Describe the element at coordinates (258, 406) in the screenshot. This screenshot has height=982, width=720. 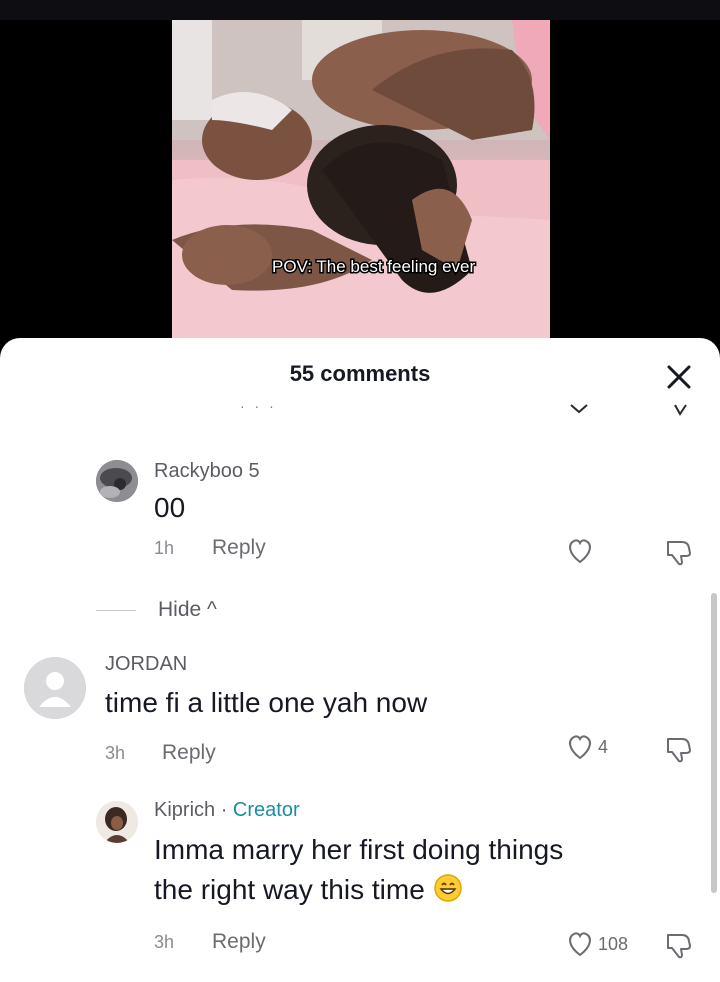
I see `truncated-dots: · · ·` at that location.